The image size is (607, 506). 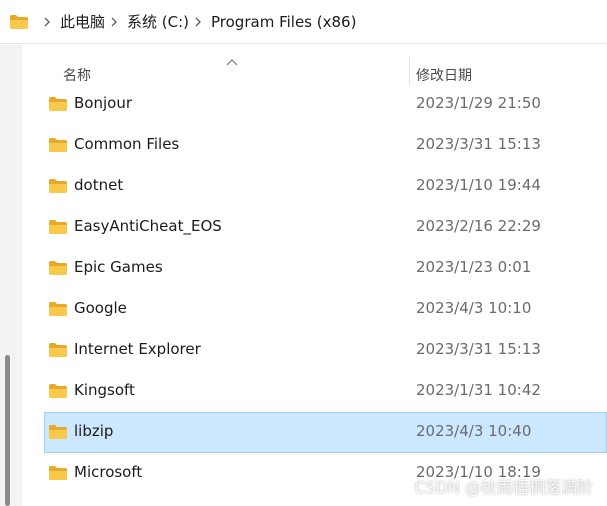 What do you see at coordinates (158, 21) in the screenshot?
I see `breadcrumb-system-c: 系统 (C:)` at bounding box center [158, 21].